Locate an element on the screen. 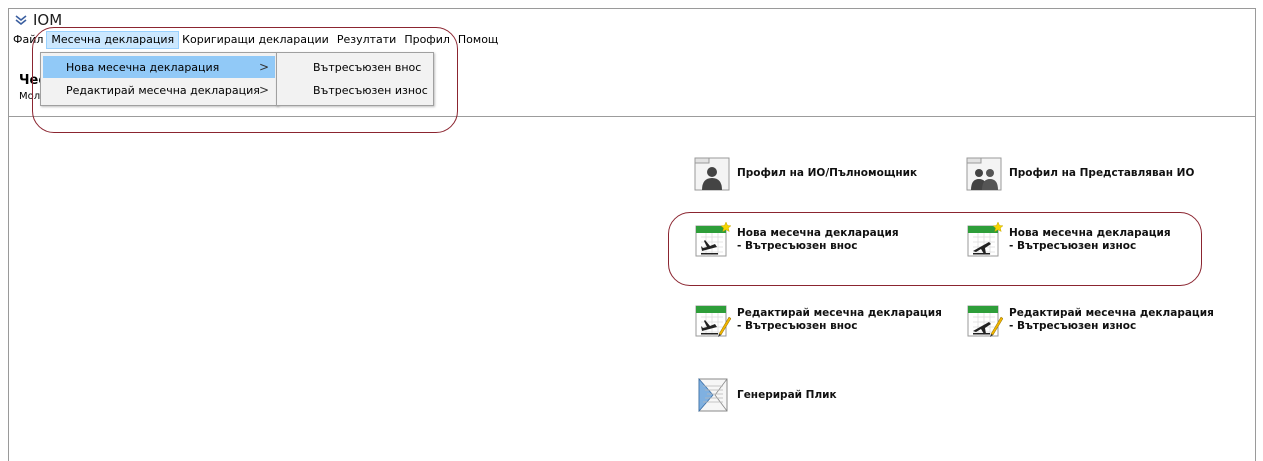 Image resolution: width=1263 pixels, height=461 pixels. menu-monthly-declaration: Месечна декларация is located at coordinates (113, 39).